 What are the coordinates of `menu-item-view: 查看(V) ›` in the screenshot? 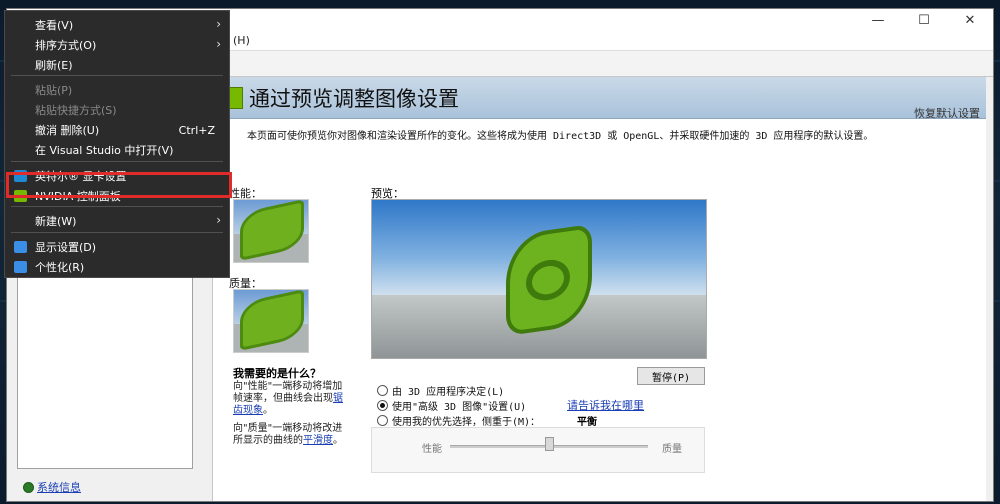 It's located at (117, 25).